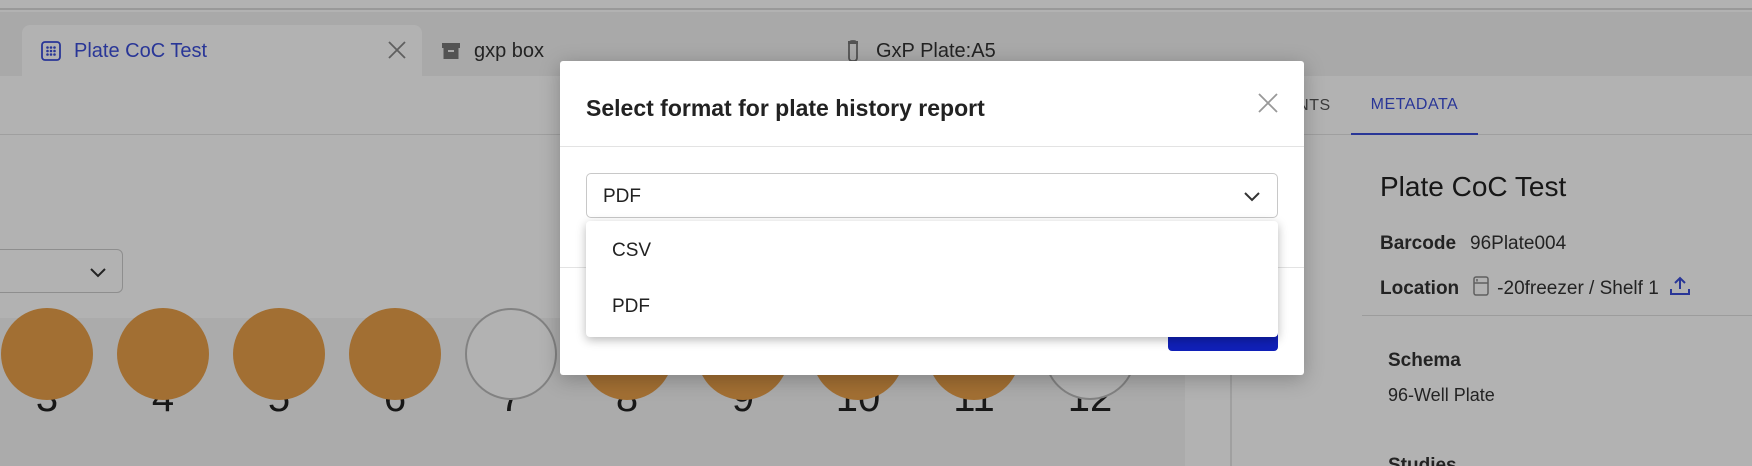 This screenshot has width=1752, height=466. I want to click on dialog-header: Select format for plate history report, so click(932, 104).